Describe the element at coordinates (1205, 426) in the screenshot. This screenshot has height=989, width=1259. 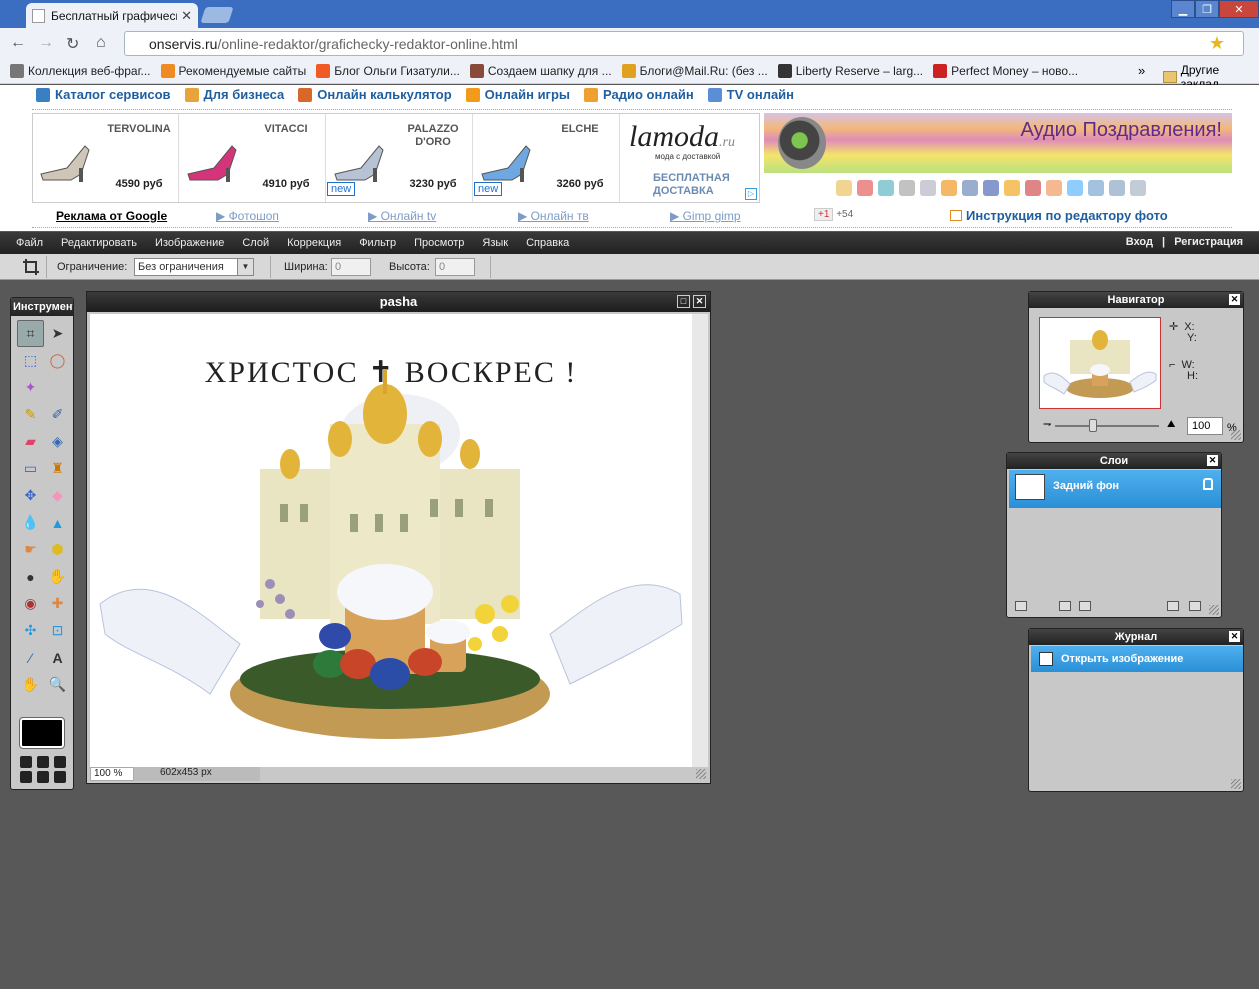
I see `zoom-input: 100` at that location.